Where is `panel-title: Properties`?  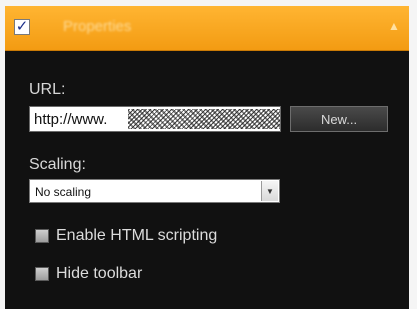 panel-title: Properties is located at coordinates (97, 26).